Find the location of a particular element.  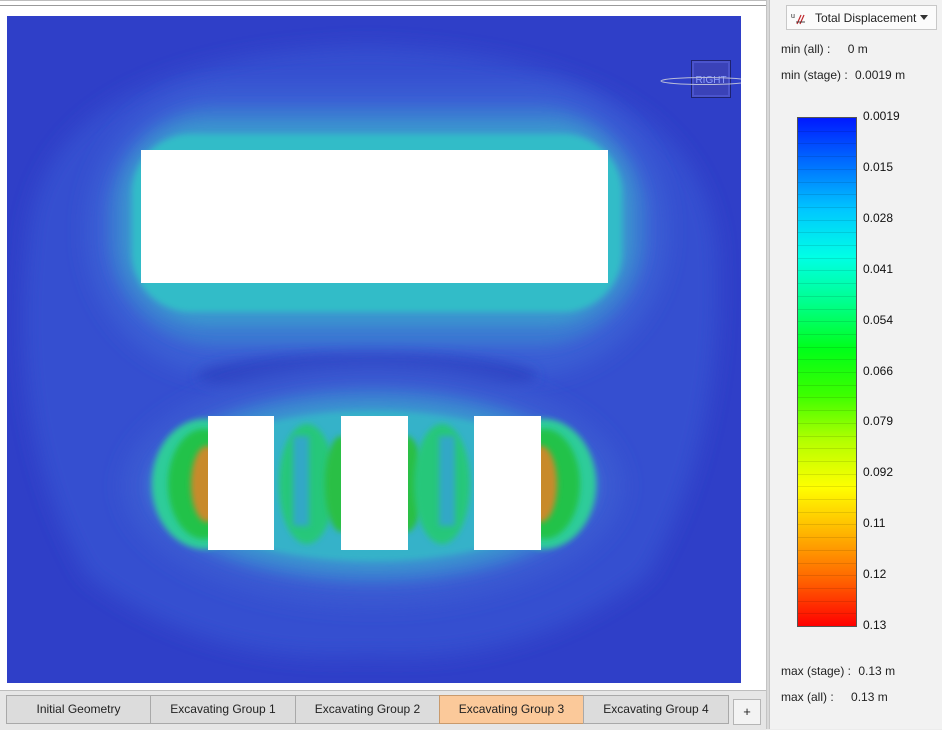

add-stage-button: + is located at coordinates (747, 712).